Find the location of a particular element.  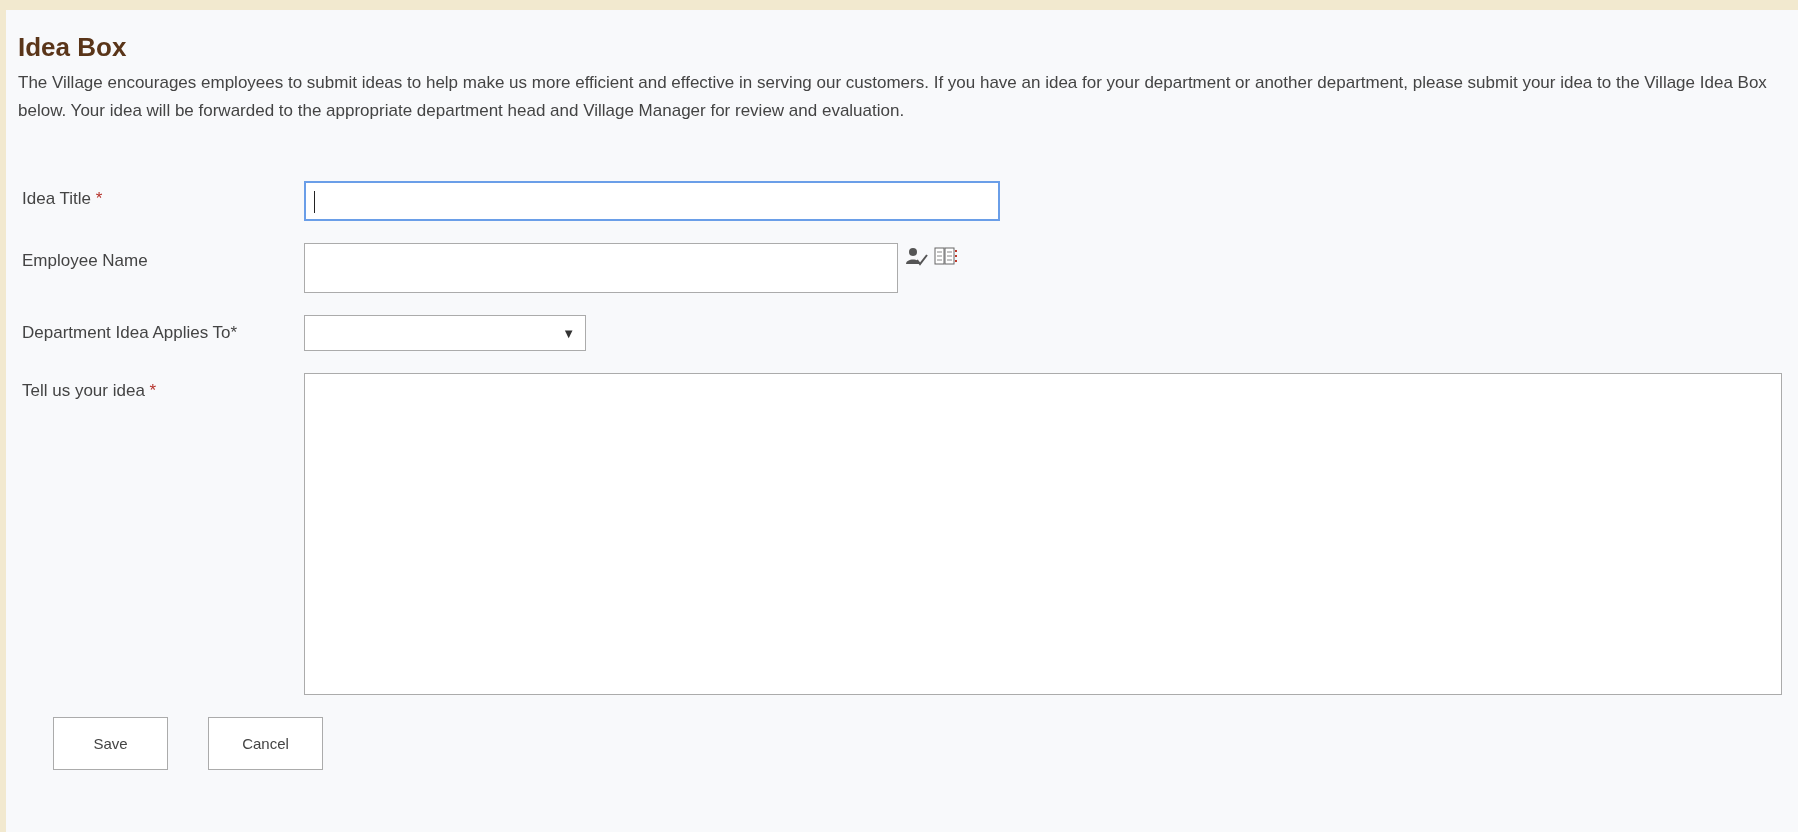

save-button: Save is located at coordinates (110, 743).